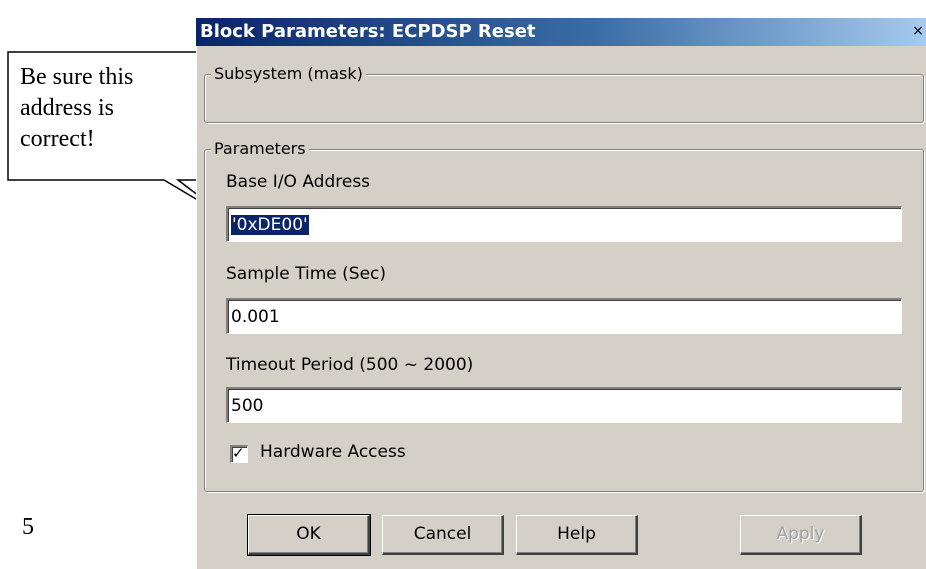 Image resolution: width=926 pixels, height=569 pixels. I want to click on ok-button: OK, so click(309, 535).